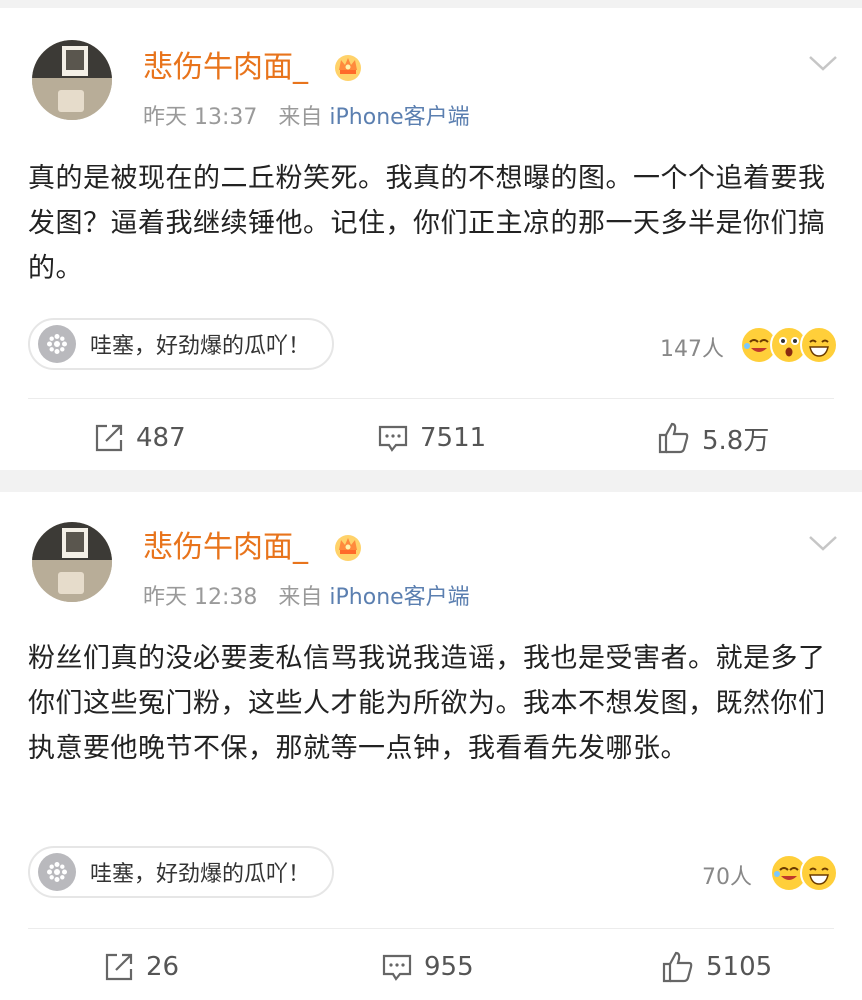 The height and width of the screenshot is (1000, 862). Describe the element at coordinates (161, 438) in the screenshot. I see `repost-count: 487` at that location.